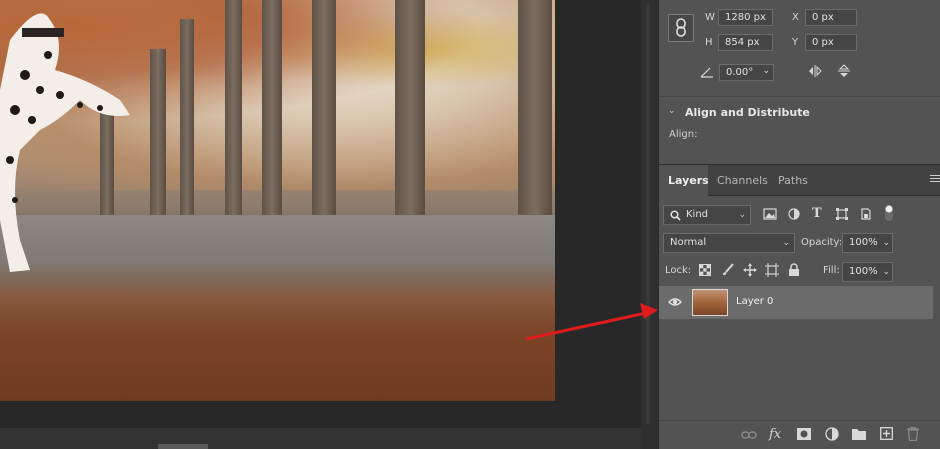 The height and width of the screenshot is (449, 940). What do you see at coordinates (709, 42) in the screenshot?
I see `height-label: H` at bounding box center [709, 42].